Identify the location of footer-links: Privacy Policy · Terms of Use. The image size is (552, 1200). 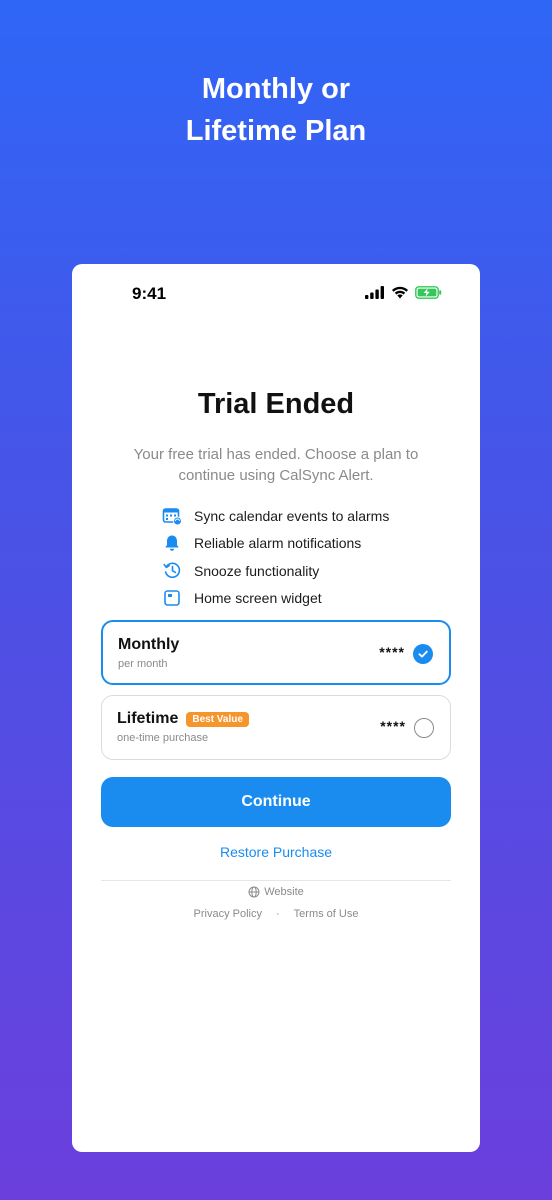
(276, 914).